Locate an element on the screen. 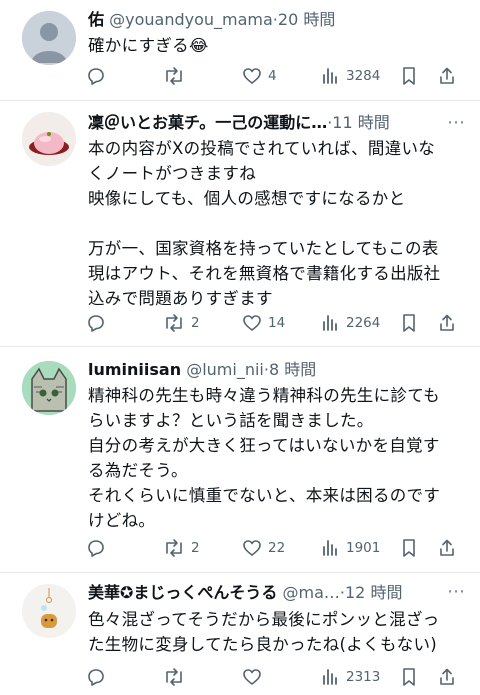 The width and height of the screenshot is (480, 695). views-button: 1901 is located at coordinates (350, 548).